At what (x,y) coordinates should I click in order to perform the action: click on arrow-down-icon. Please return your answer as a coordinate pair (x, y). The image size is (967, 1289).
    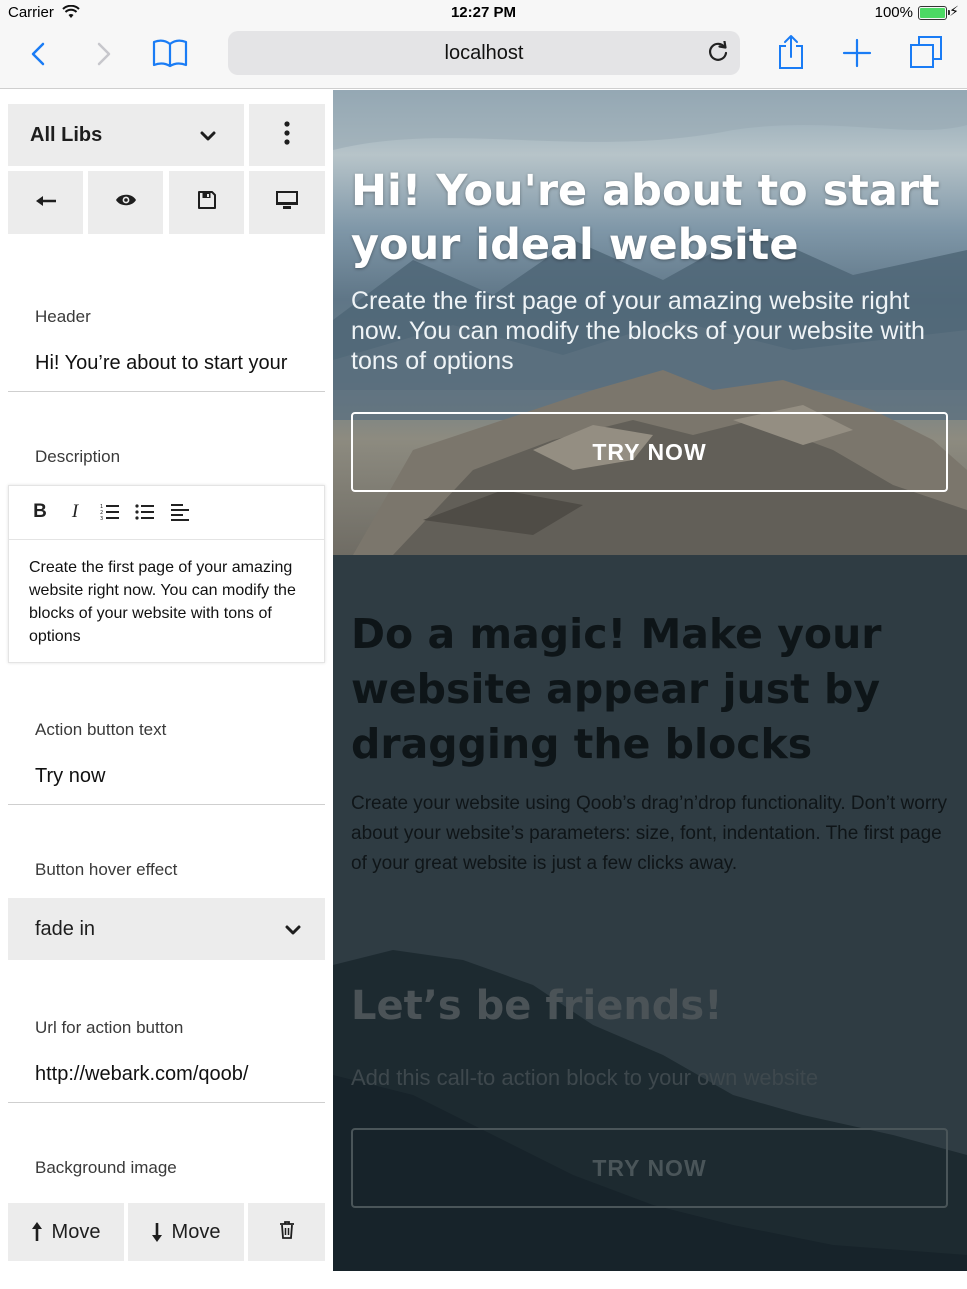
    Looking at the image, I should click on (156, 1232).